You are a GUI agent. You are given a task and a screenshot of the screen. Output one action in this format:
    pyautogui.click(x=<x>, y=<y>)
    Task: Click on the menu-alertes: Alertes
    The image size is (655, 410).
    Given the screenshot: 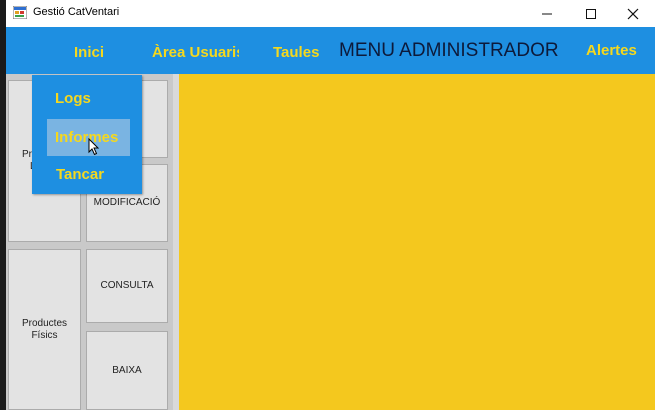 What is the action you would take?
    pyautogui.click(x=611, y=50)
    